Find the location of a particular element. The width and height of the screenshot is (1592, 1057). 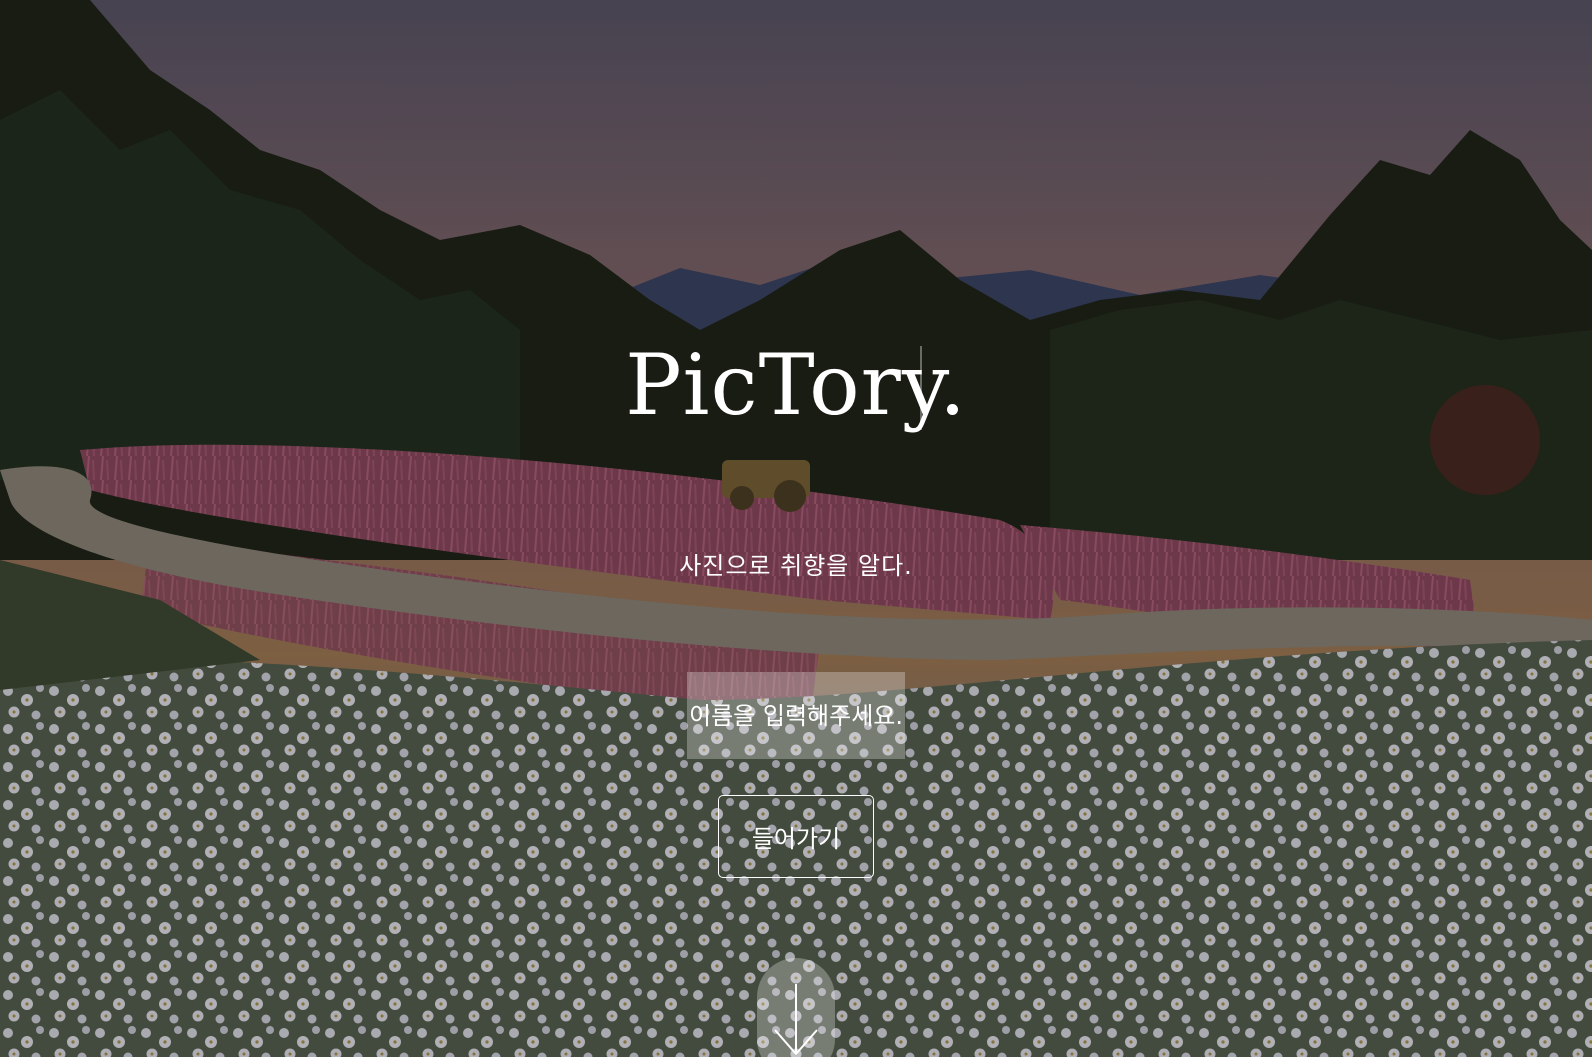

scroll-down-button is located at coordinates (796, 1007).